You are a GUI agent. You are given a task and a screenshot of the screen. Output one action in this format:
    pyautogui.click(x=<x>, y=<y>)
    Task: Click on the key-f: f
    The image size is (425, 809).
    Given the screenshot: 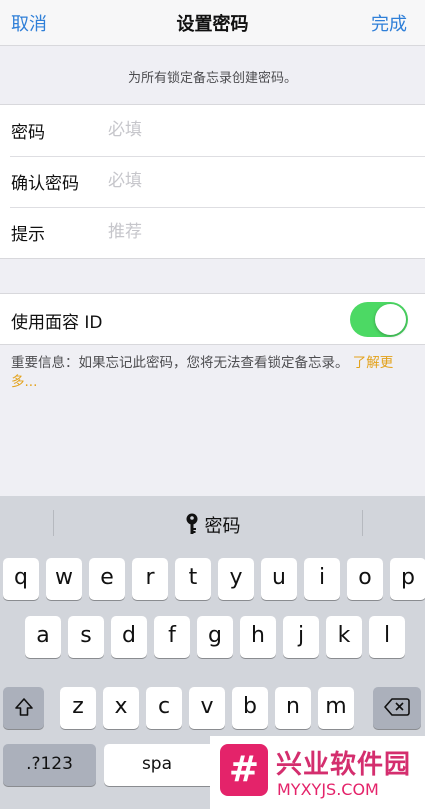 What is the action you would take?
    pyautogui.click(x=172, y=637)
    